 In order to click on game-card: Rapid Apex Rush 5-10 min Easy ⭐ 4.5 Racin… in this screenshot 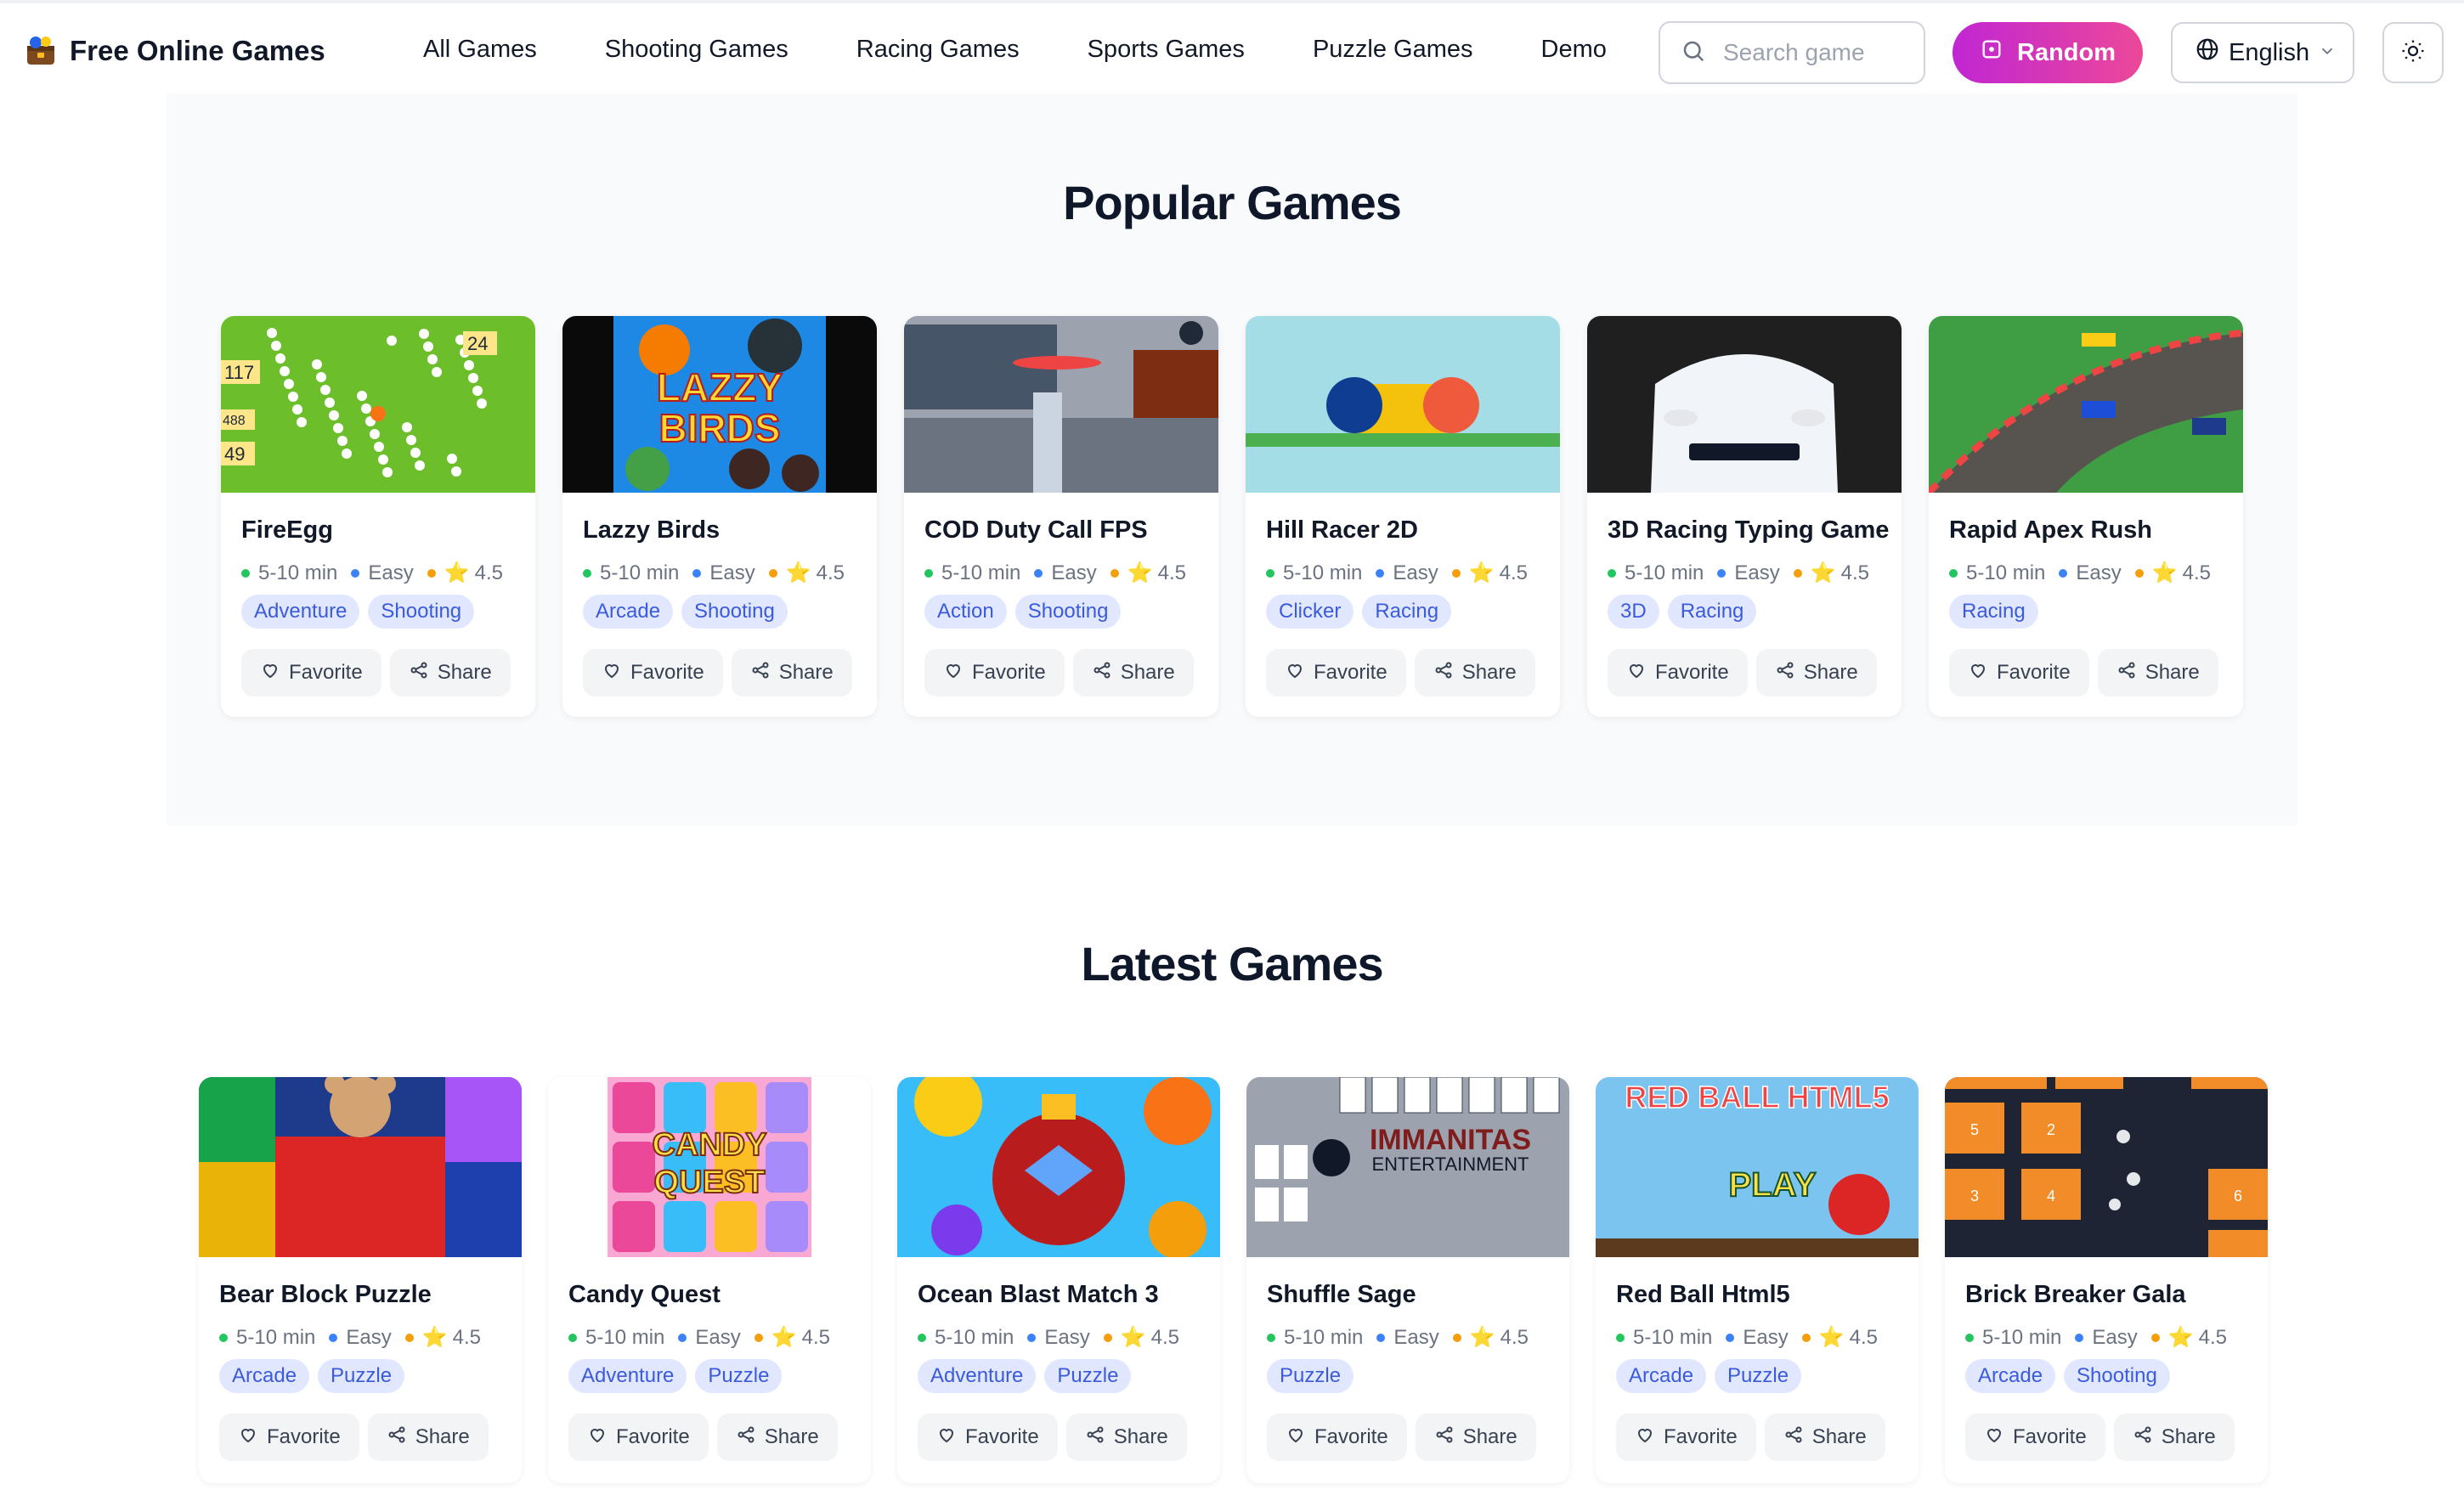, I will do `click(2086, 517)`.